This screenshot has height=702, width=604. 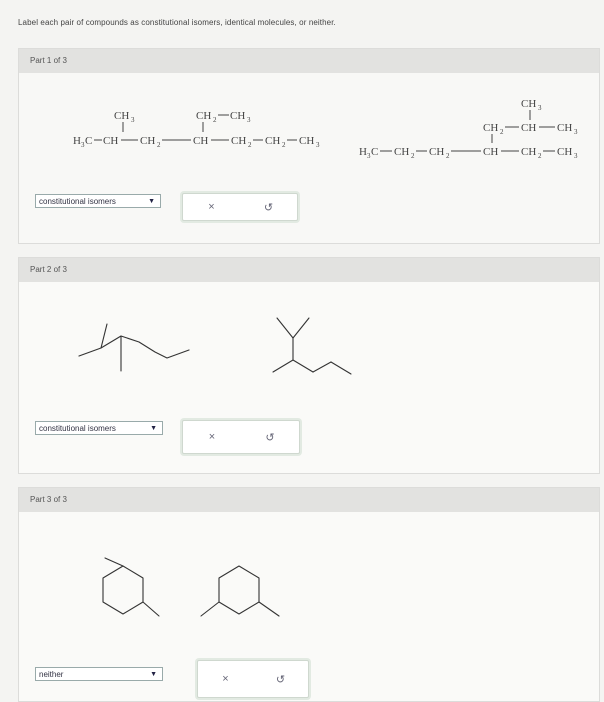 I want to click on part-1-header: Part 1 of 3, so click(x=309, y=61).